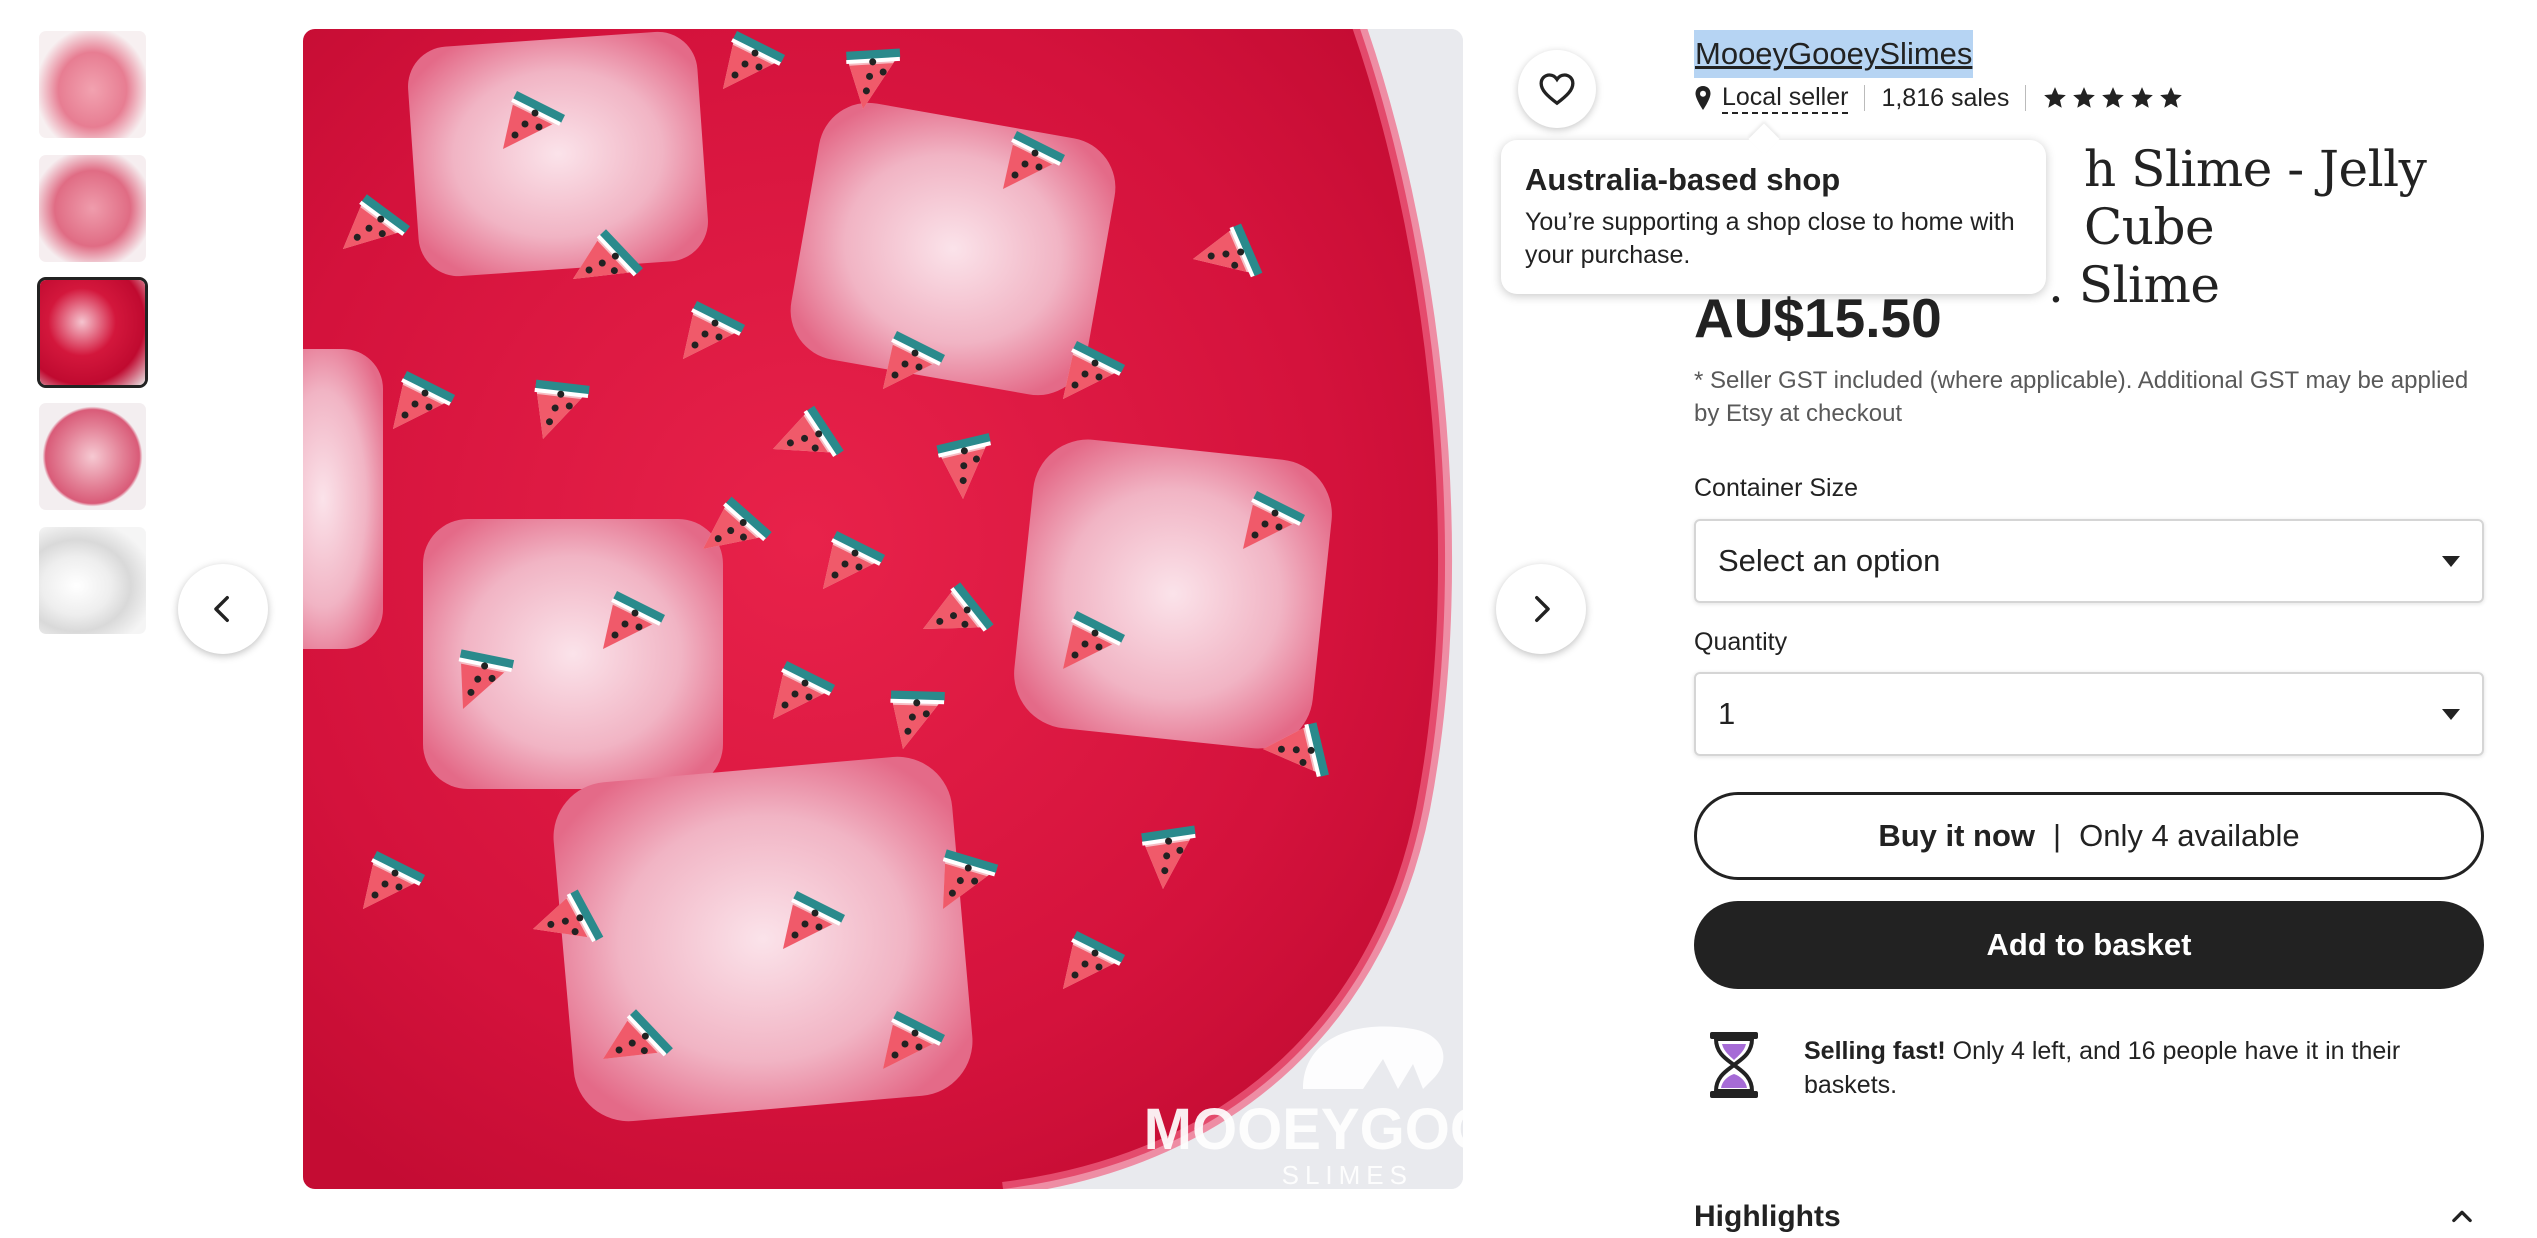 The width and height of the screenshot is (2537, 1238). I want to click on thumbnail-list, so click(92, 339).